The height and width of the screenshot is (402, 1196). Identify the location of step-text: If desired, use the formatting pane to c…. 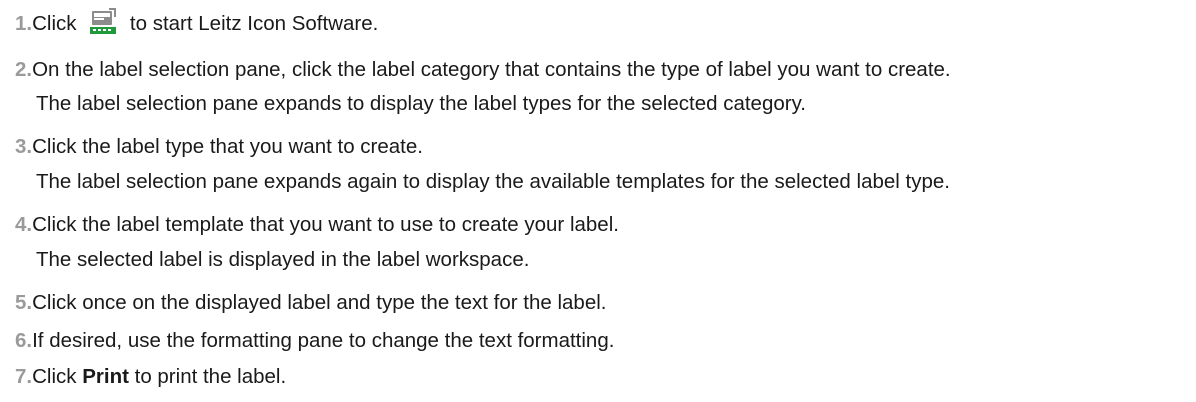
(323, 340).